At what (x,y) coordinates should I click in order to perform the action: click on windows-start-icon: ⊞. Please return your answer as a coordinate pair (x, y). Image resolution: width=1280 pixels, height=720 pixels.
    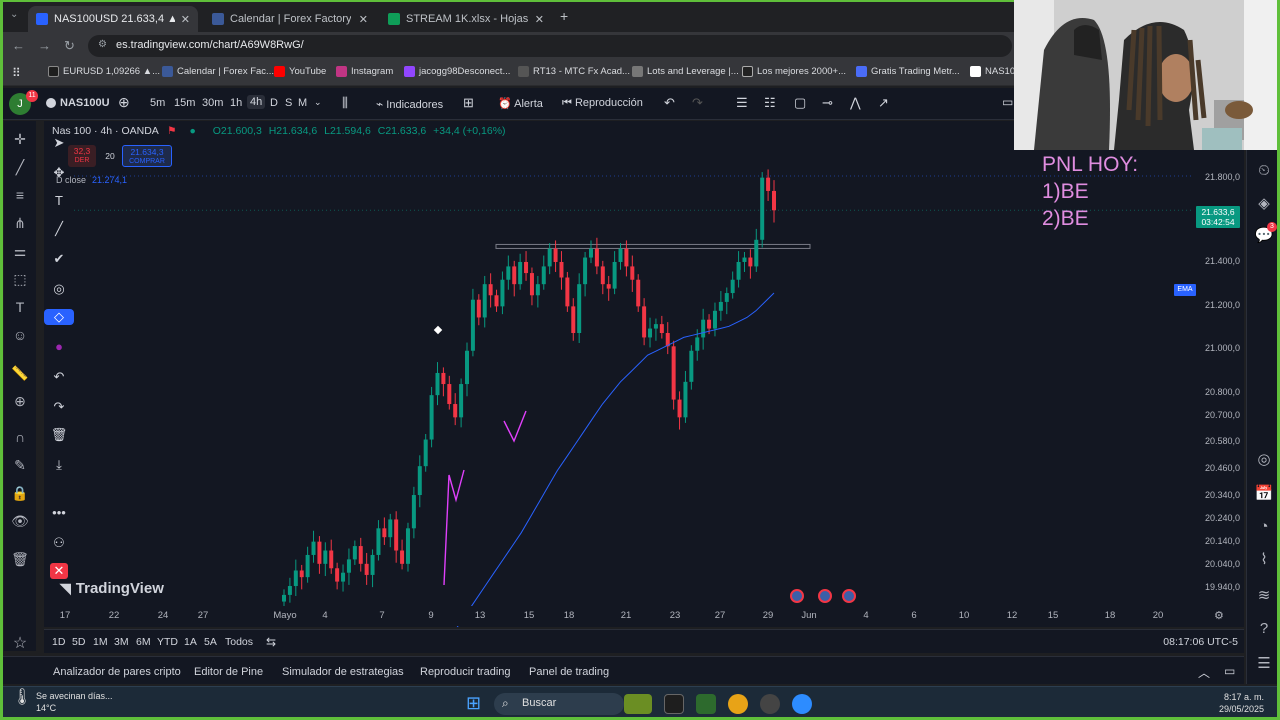
    Looking at the image, I should click on (473, 703).